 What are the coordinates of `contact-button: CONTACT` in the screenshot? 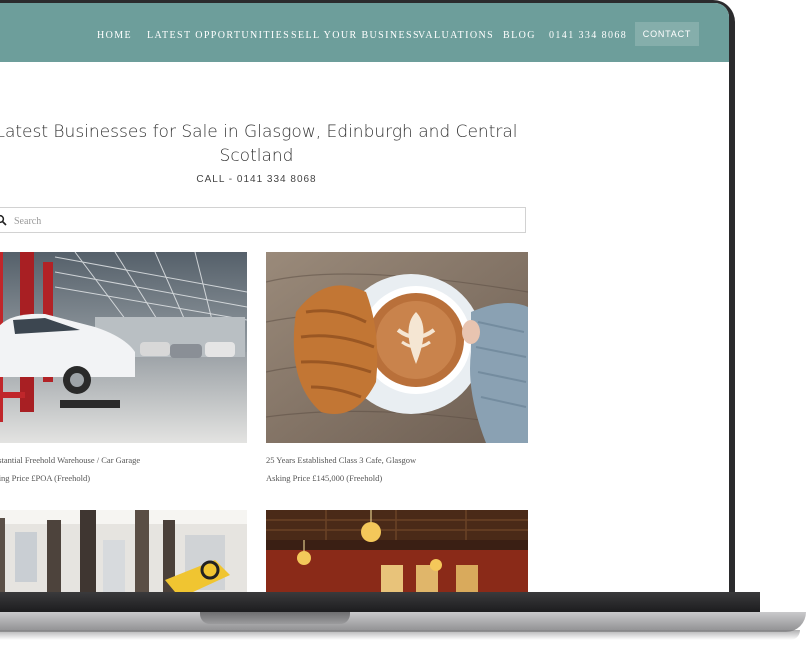 It's located at (667, 34).